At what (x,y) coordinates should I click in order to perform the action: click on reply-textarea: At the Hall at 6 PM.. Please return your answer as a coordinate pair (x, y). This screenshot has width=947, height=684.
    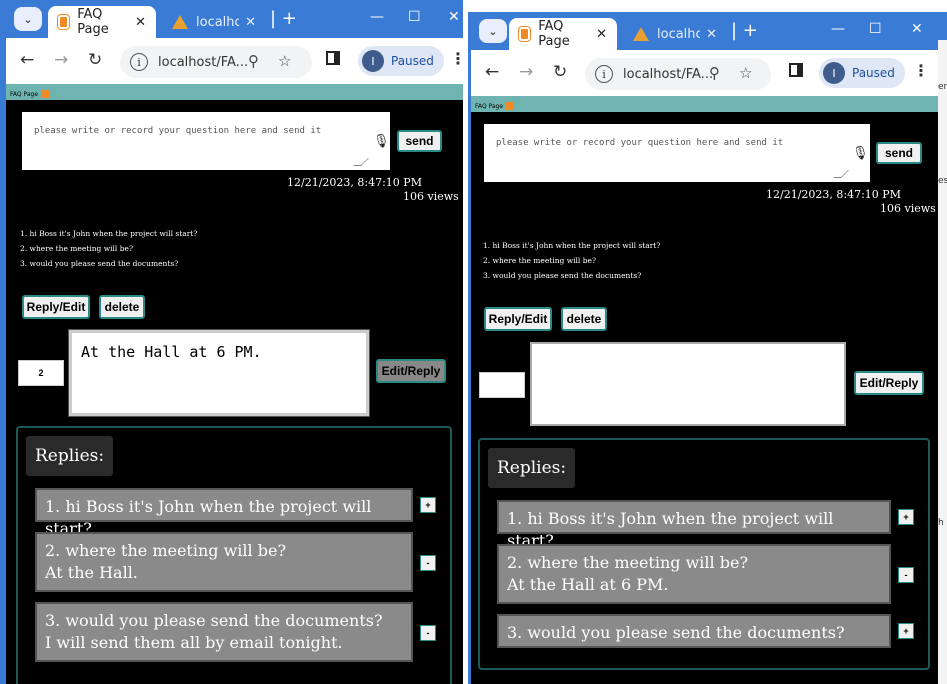
    Looking at the image, I should click on (219, 373).